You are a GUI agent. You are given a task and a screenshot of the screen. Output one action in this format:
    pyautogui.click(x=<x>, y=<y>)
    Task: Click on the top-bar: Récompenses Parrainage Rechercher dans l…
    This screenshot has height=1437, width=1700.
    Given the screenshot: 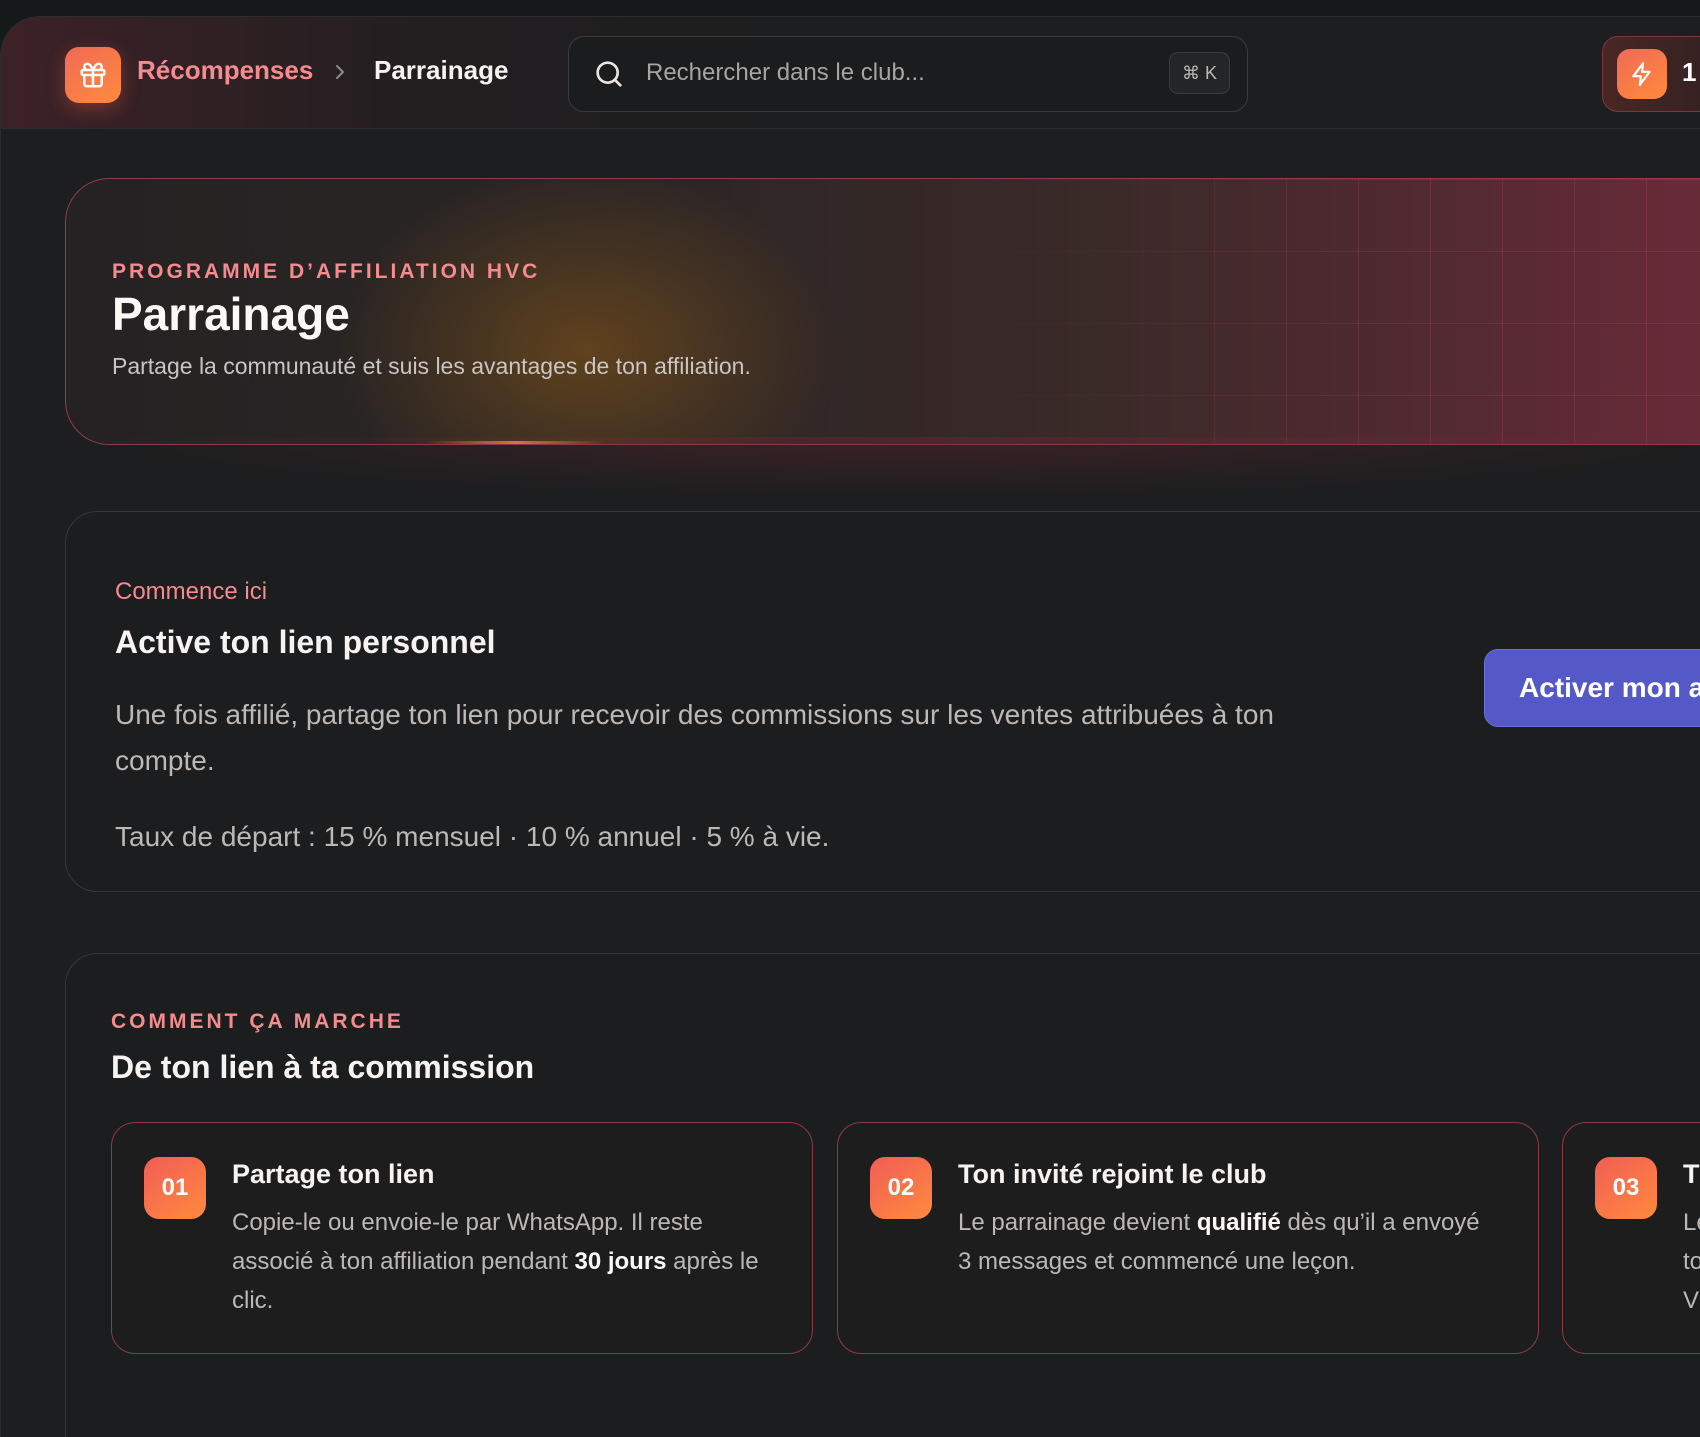 What is the action you would take?
    pyautogui.click(x=850, y=73)
    